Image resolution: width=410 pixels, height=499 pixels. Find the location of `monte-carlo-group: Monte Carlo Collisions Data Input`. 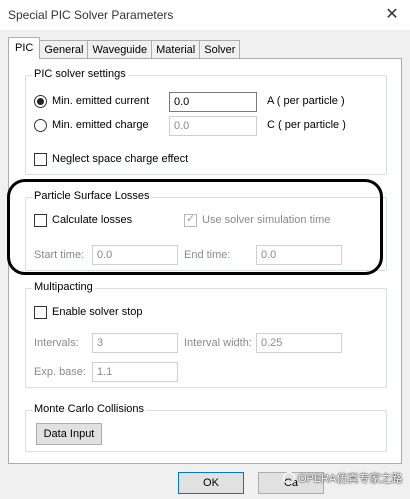

monte-carlo-group: Monte Carlo Collisions Data Input is located at coordinates (206, 427).